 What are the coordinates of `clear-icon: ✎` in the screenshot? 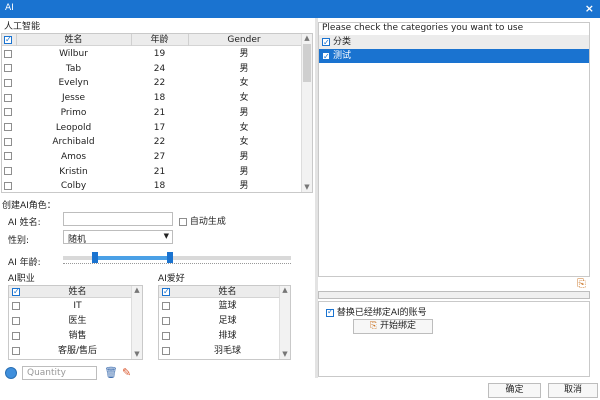 It's located at (126, 372).